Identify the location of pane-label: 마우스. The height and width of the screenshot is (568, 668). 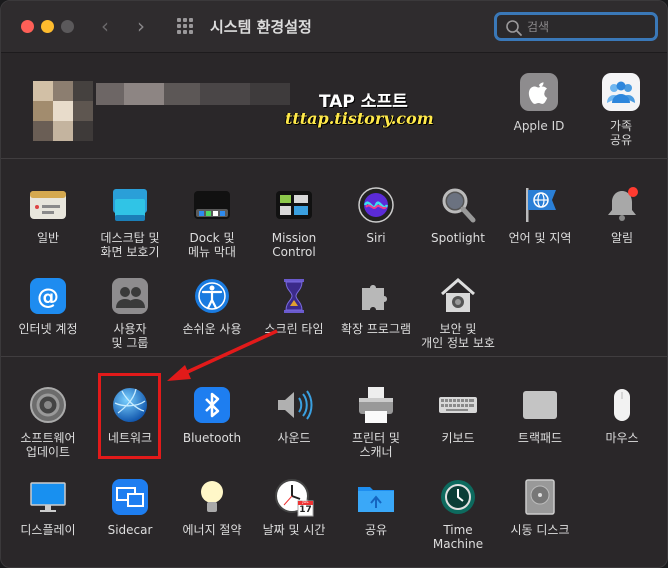
(622, 438).